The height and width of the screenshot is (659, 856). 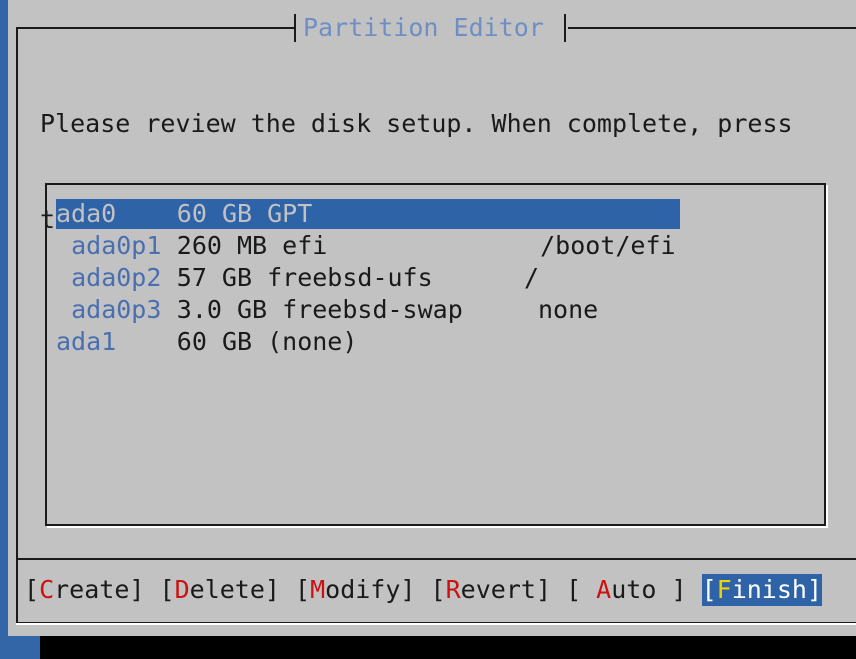 I want to click on partition-name: ada0p1, so click(x=116, y=245).